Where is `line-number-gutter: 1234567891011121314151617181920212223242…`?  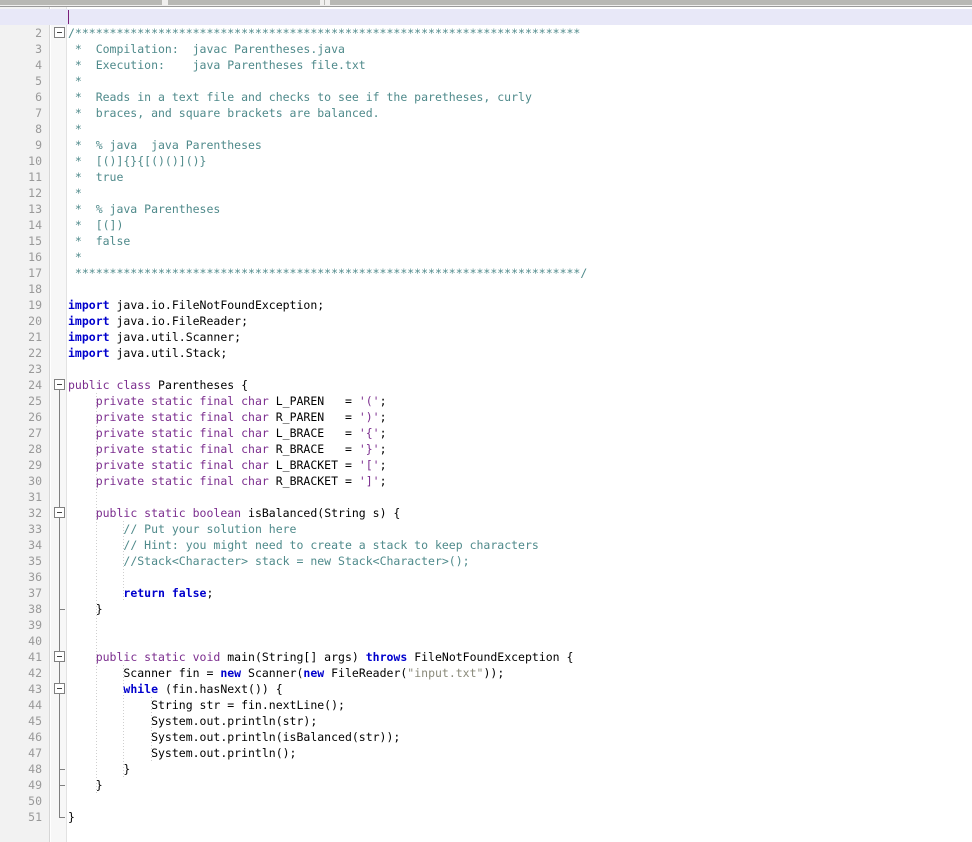 line-number-gutter: 1234567891011121314151617181920212223242… is located at coordinates (25, 424).